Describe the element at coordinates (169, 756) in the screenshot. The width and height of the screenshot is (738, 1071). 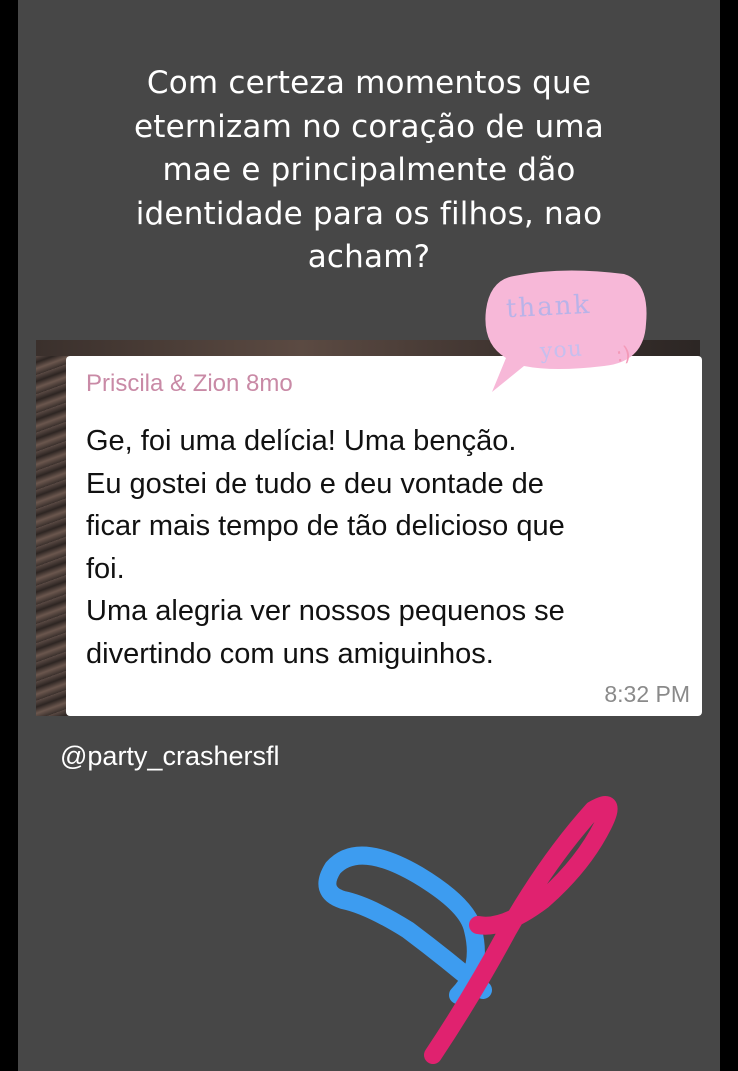
I see `account-handle: @party_crashersfl` at that location.